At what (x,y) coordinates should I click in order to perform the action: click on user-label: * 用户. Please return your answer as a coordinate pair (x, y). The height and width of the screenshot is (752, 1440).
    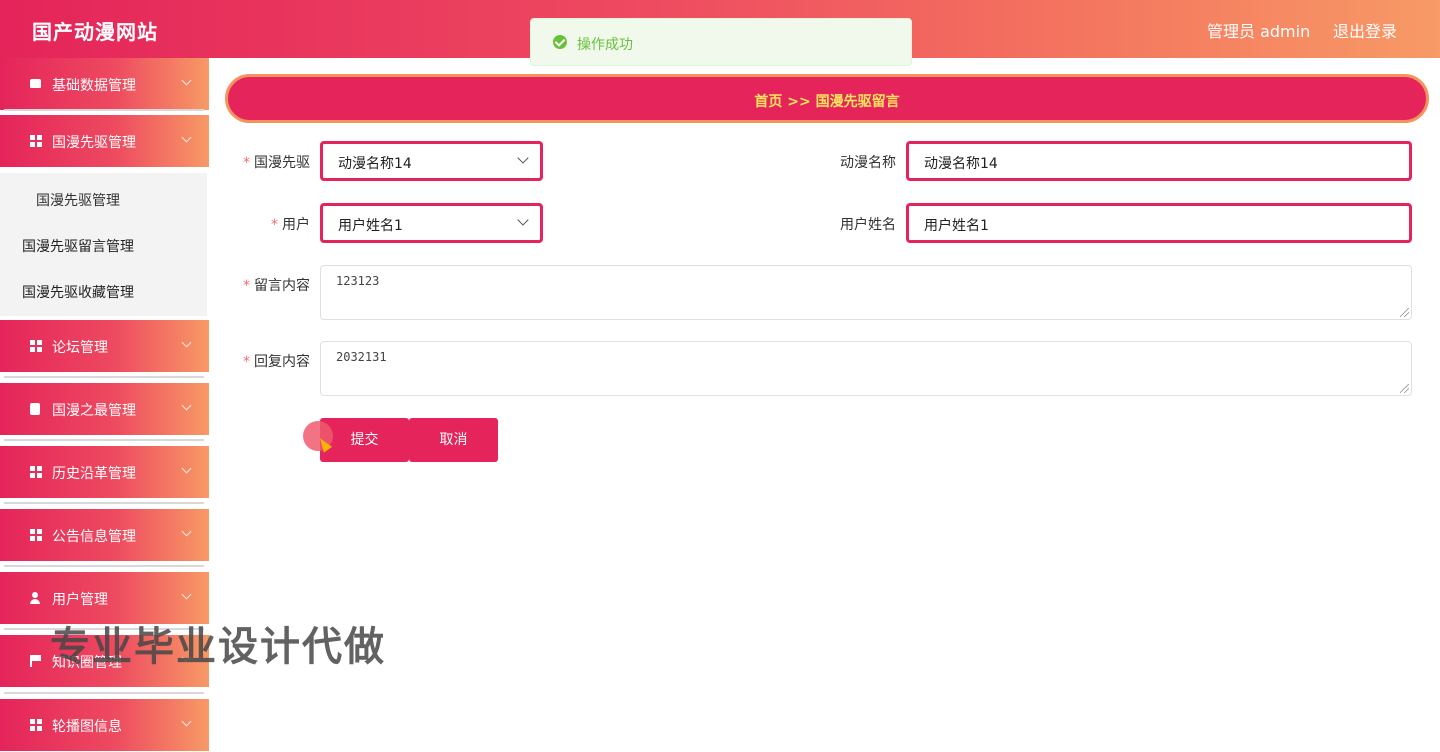
    Looking at the image, I should click on (290, 225).